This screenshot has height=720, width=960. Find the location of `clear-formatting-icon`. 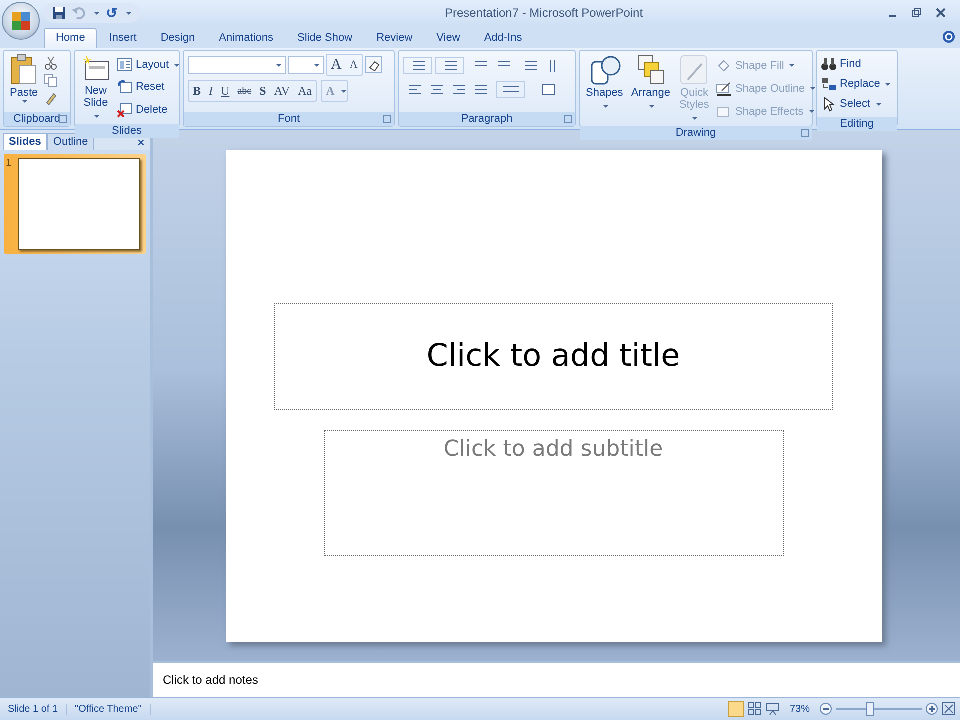

clear-formatting-icon is located at coordinates (373, 65).